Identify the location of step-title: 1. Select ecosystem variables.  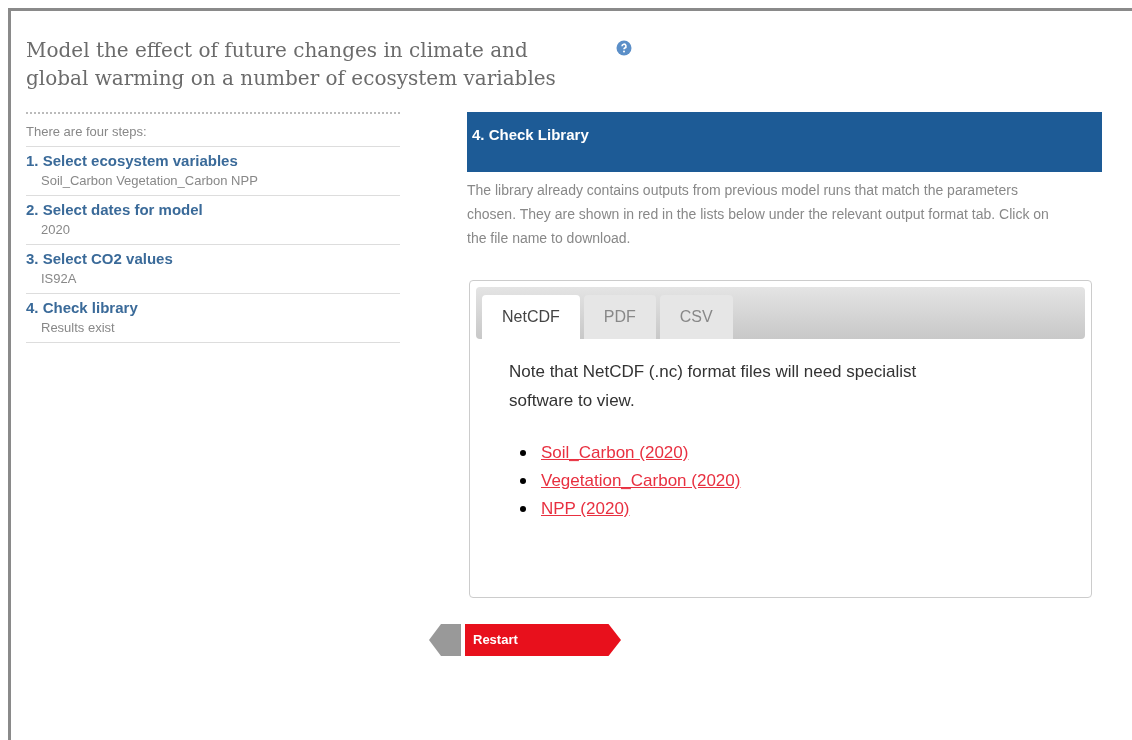
(213, 160).